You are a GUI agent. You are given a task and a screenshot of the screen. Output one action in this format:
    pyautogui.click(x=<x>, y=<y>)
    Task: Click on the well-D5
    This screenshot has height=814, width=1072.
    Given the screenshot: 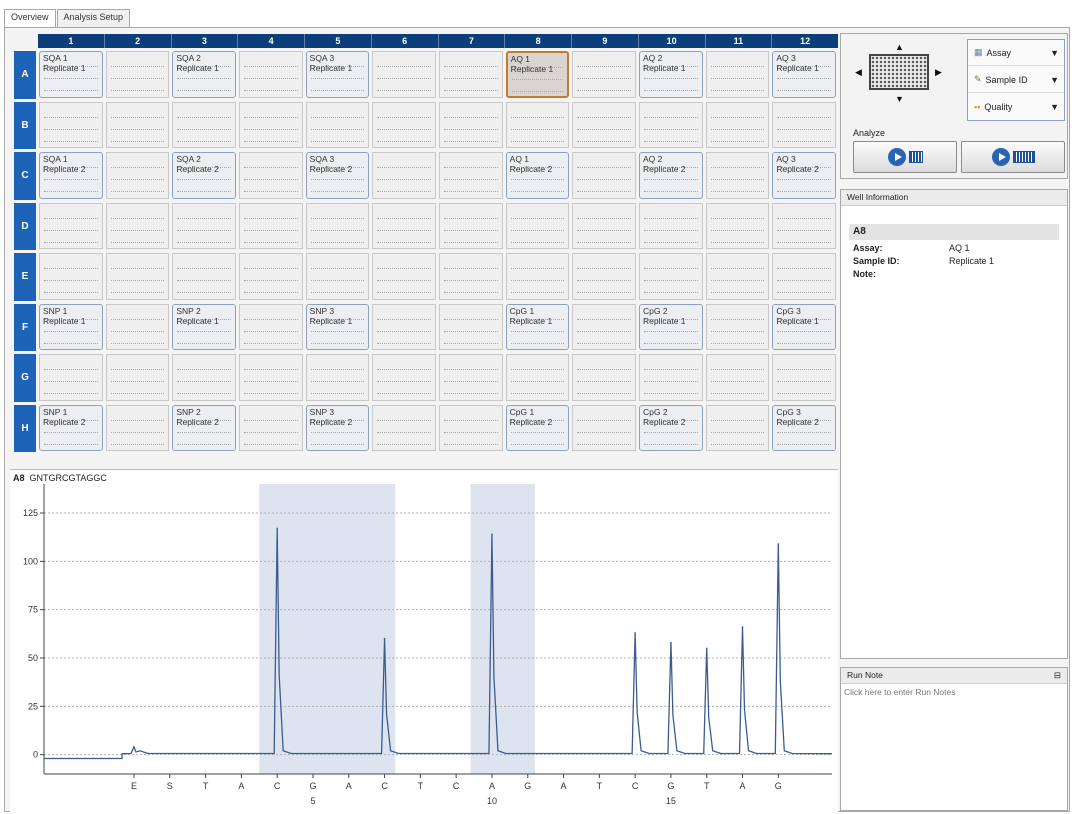 What is the action you would take?
    pyautogui.click(x=337, y=225)
    